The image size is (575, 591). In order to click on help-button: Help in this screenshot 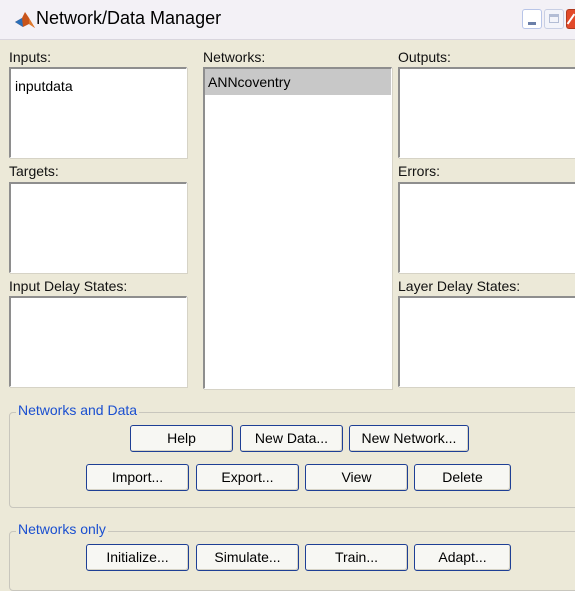, I will do `click(181, 438)`.